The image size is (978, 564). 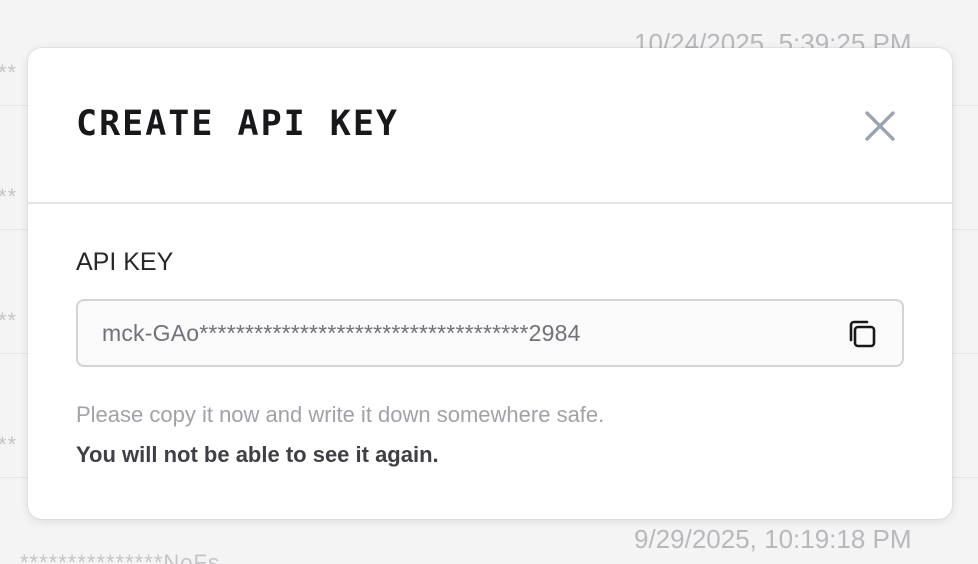 I want to click on copy-button, so click(x=862, y=334).